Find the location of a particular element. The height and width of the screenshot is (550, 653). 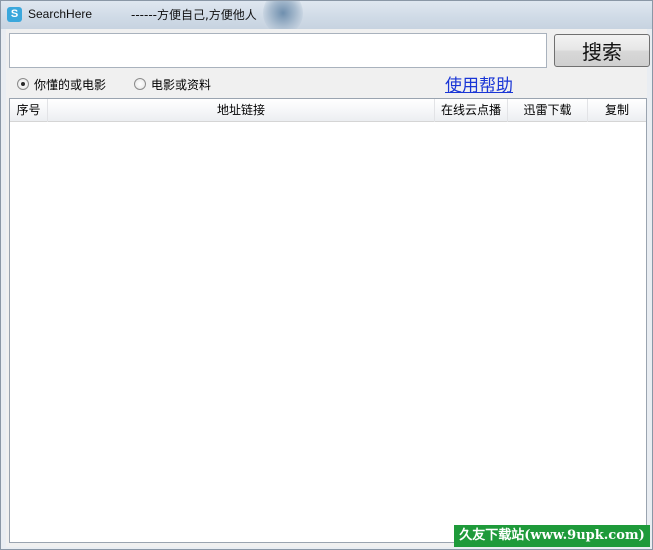

radio-option-movies-resources: 电影或资料 is located at coordinates (172, 84).